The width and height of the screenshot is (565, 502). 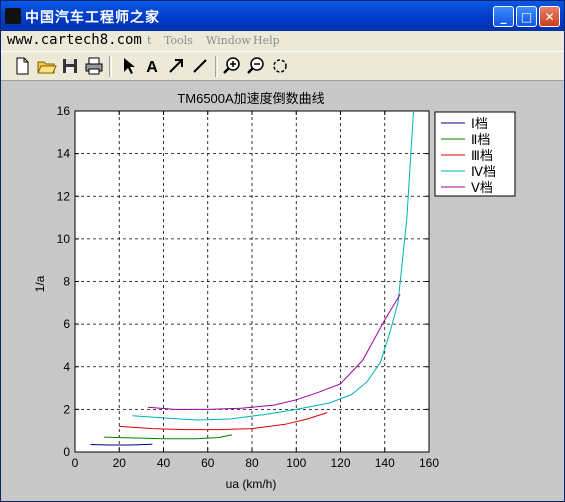 I want to click on menu-item-insert: t, so click(x=149, y=40).